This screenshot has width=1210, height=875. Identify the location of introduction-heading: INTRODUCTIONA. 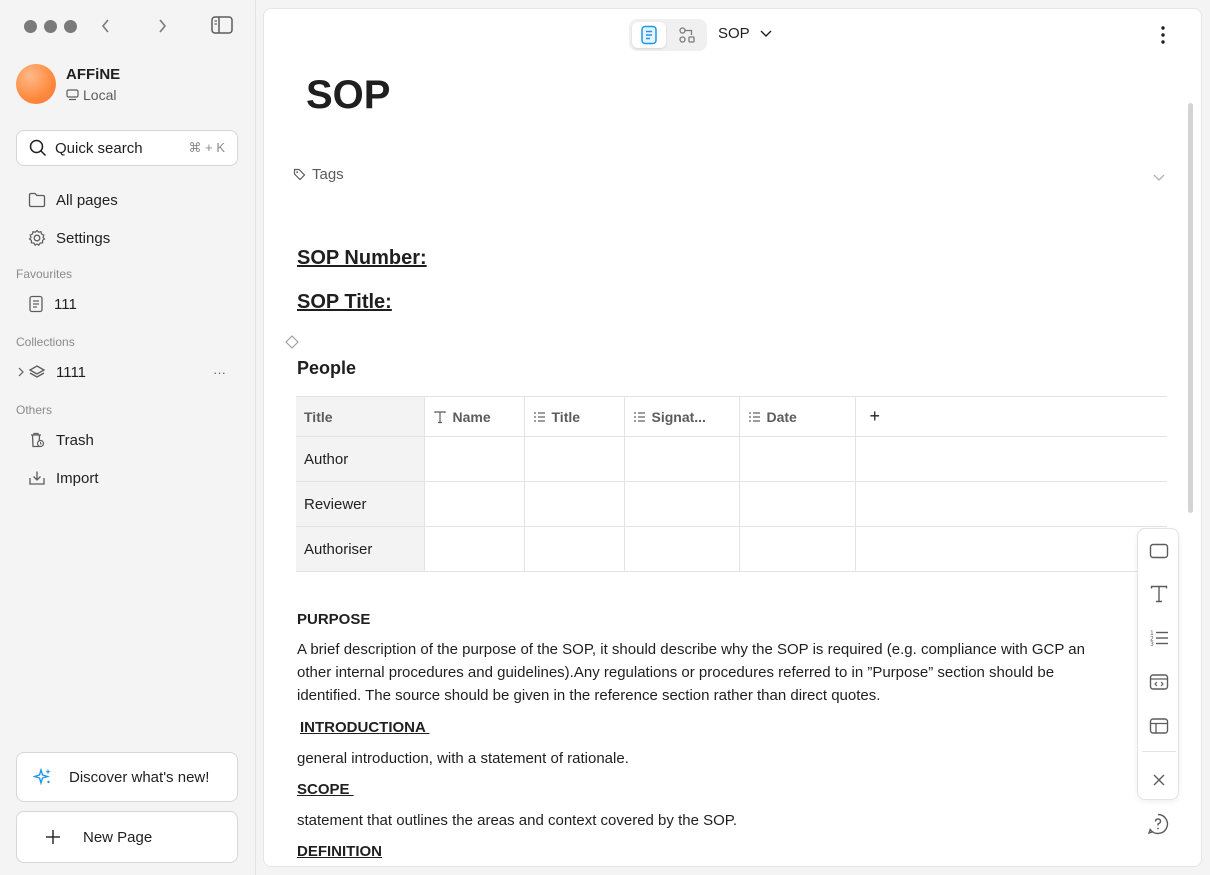
(364, 727).